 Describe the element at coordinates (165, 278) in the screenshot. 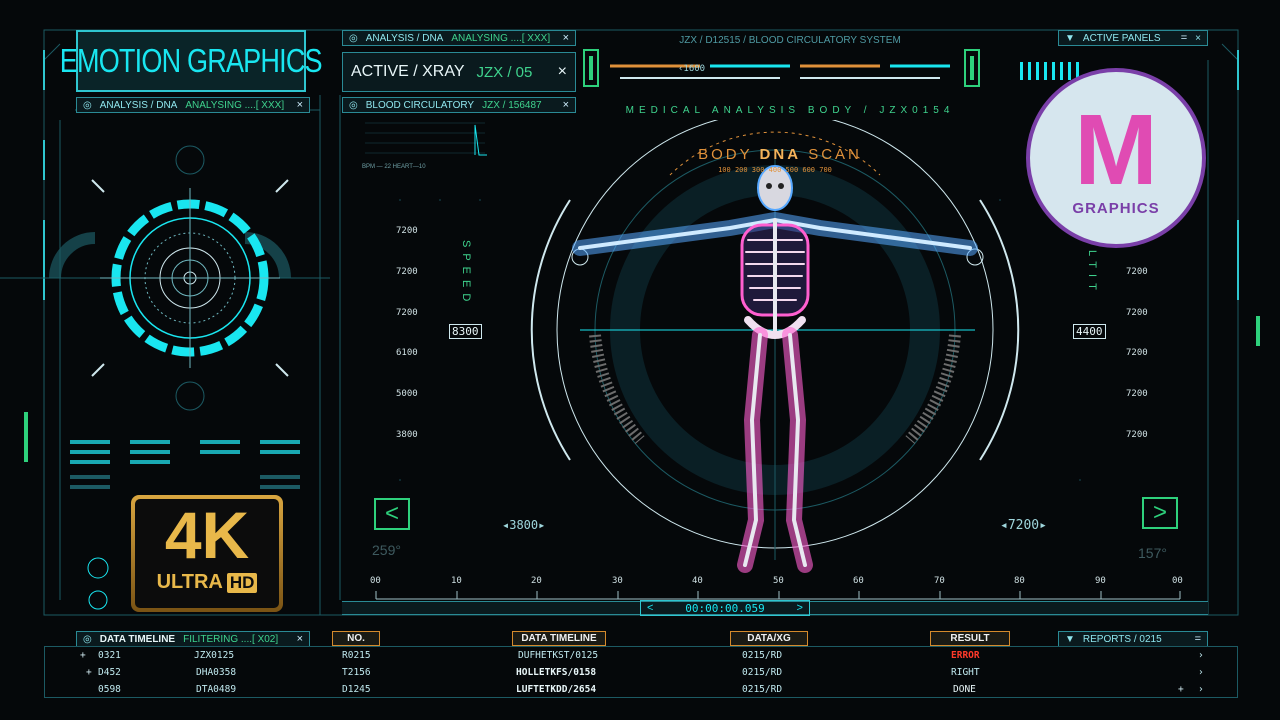

I see `radar-scope` at that location.